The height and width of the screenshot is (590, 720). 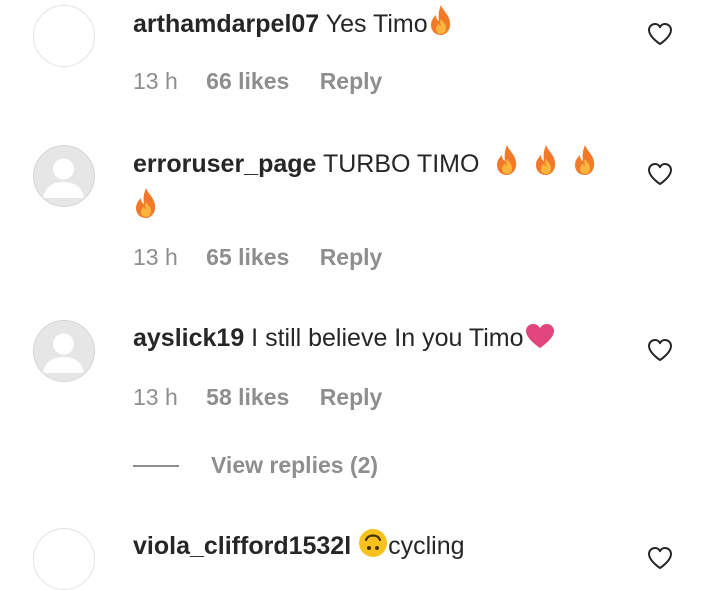 I want to click on upside-down-face-emoji-icon, so click(x=373, y=548).